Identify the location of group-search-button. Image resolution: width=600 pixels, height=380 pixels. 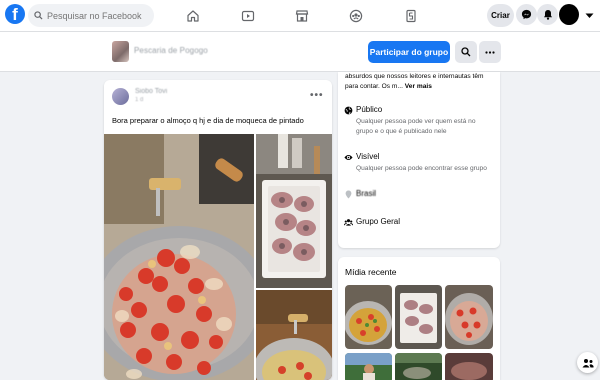
(466, 52).